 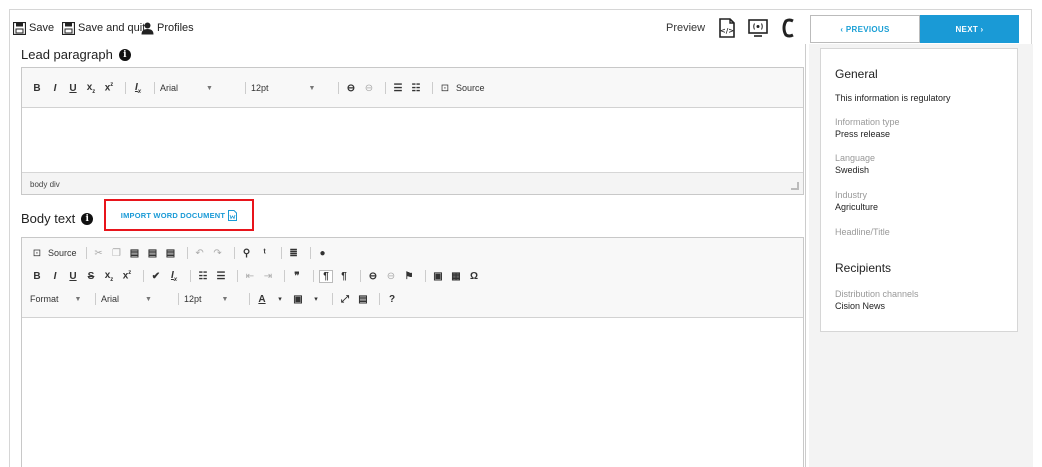 What do you see at coordinates (99, 253) in the screenshot?
I see `cut-icon: ✂` at bounding box center [99, 253].